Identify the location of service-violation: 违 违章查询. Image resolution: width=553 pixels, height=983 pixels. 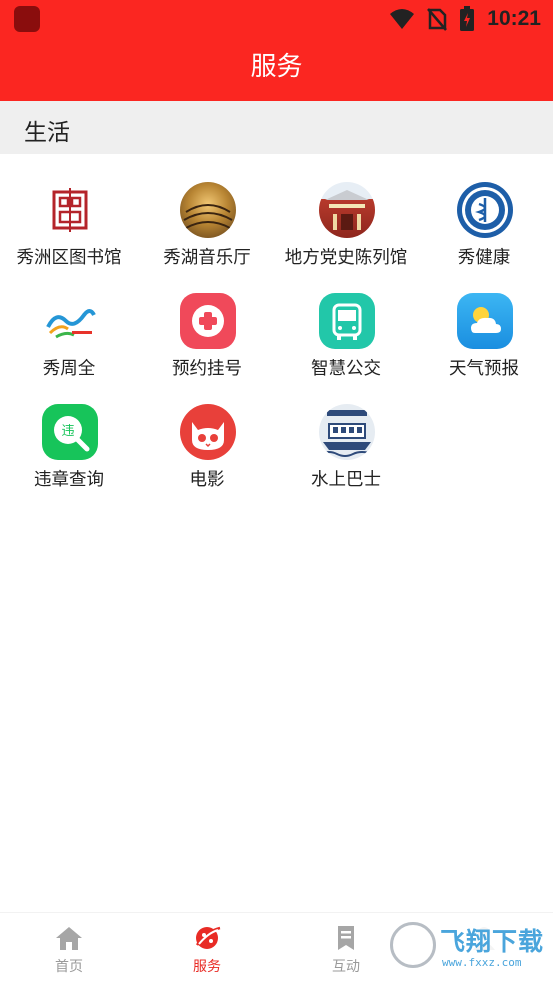
(69, 448).